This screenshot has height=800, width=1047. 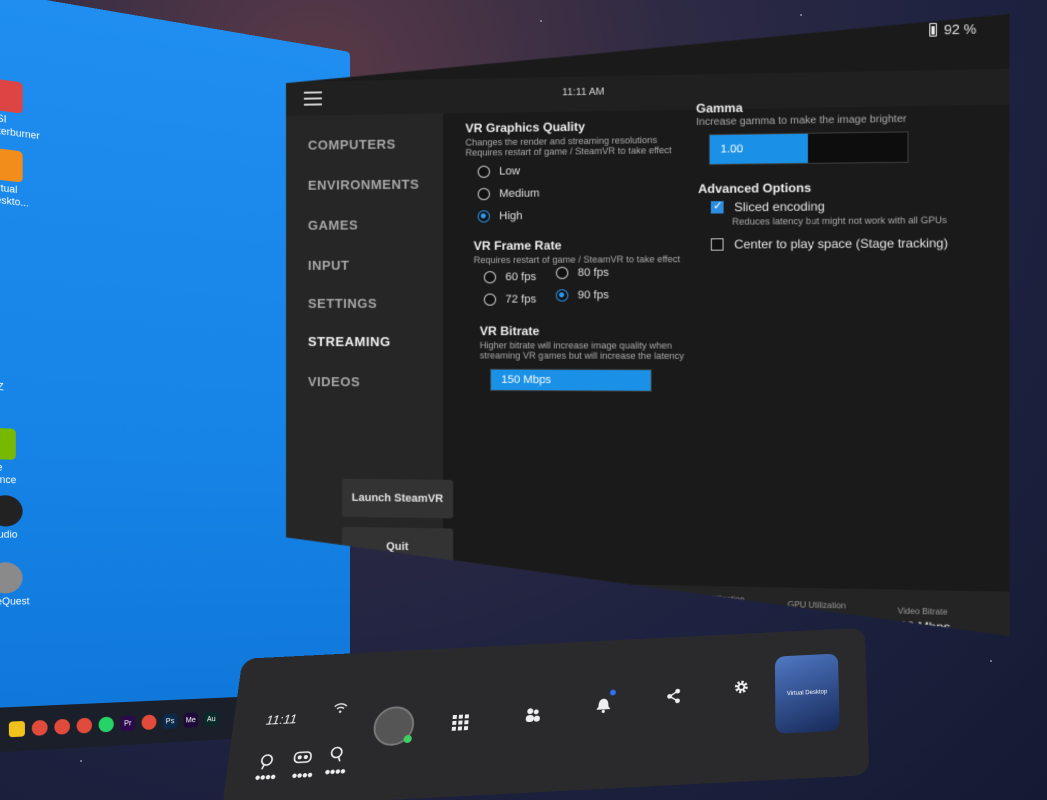 What do you see at coordinates (717, 244) in the screenshot?
I see `checkbox-box` at bounding box center [717, 244].